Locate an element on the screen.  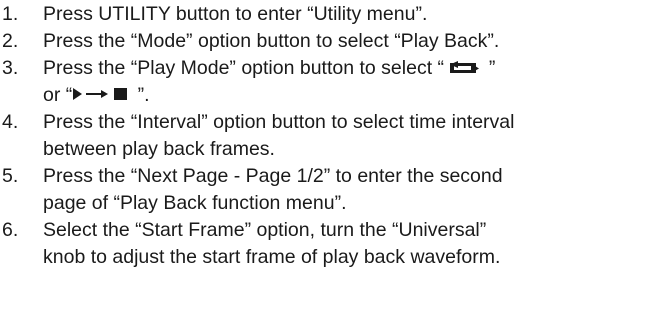
step-number: 5. is located at coordinates (10, 176).